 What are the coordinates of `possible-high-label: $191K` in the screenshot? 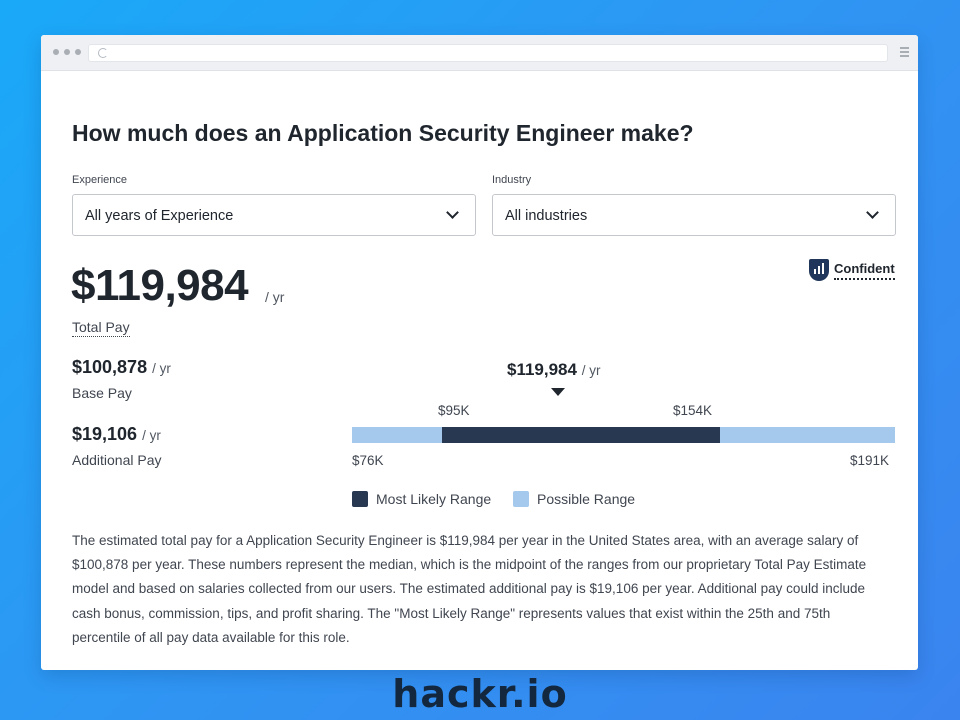 It's located at (870, 460).